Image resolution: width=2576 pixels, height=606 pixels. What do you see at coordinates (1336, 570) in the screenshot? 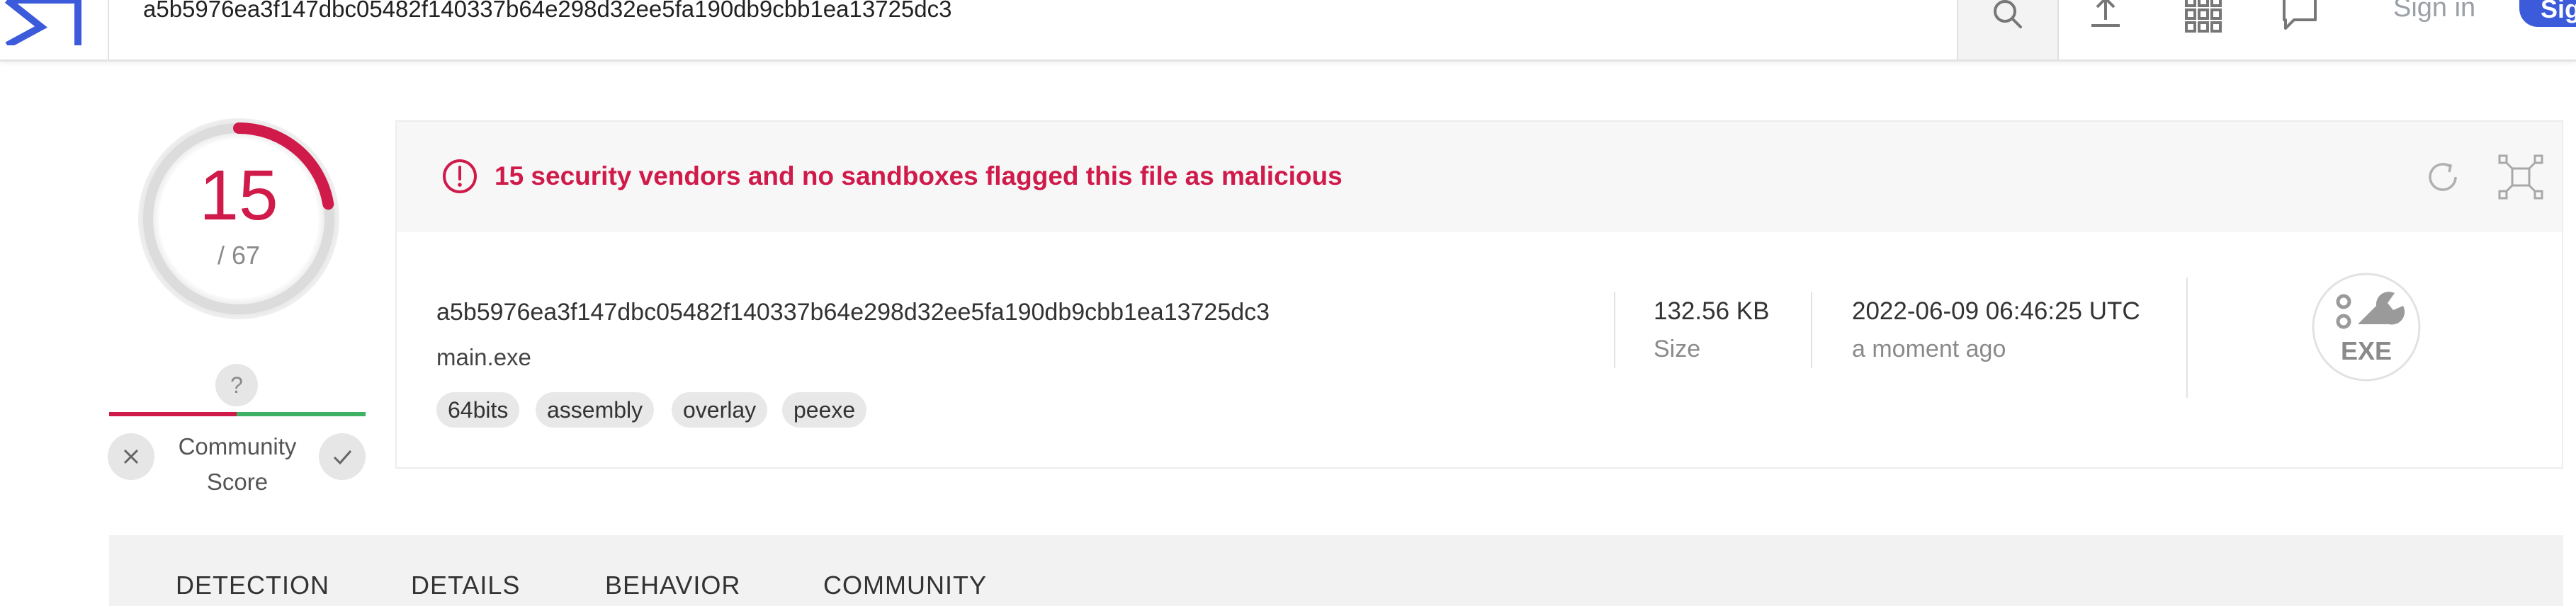
I see `report-tabs: DETECTION DETAILS BEHAVIOR COMMUNITY` at bounding box center [1336, 570].